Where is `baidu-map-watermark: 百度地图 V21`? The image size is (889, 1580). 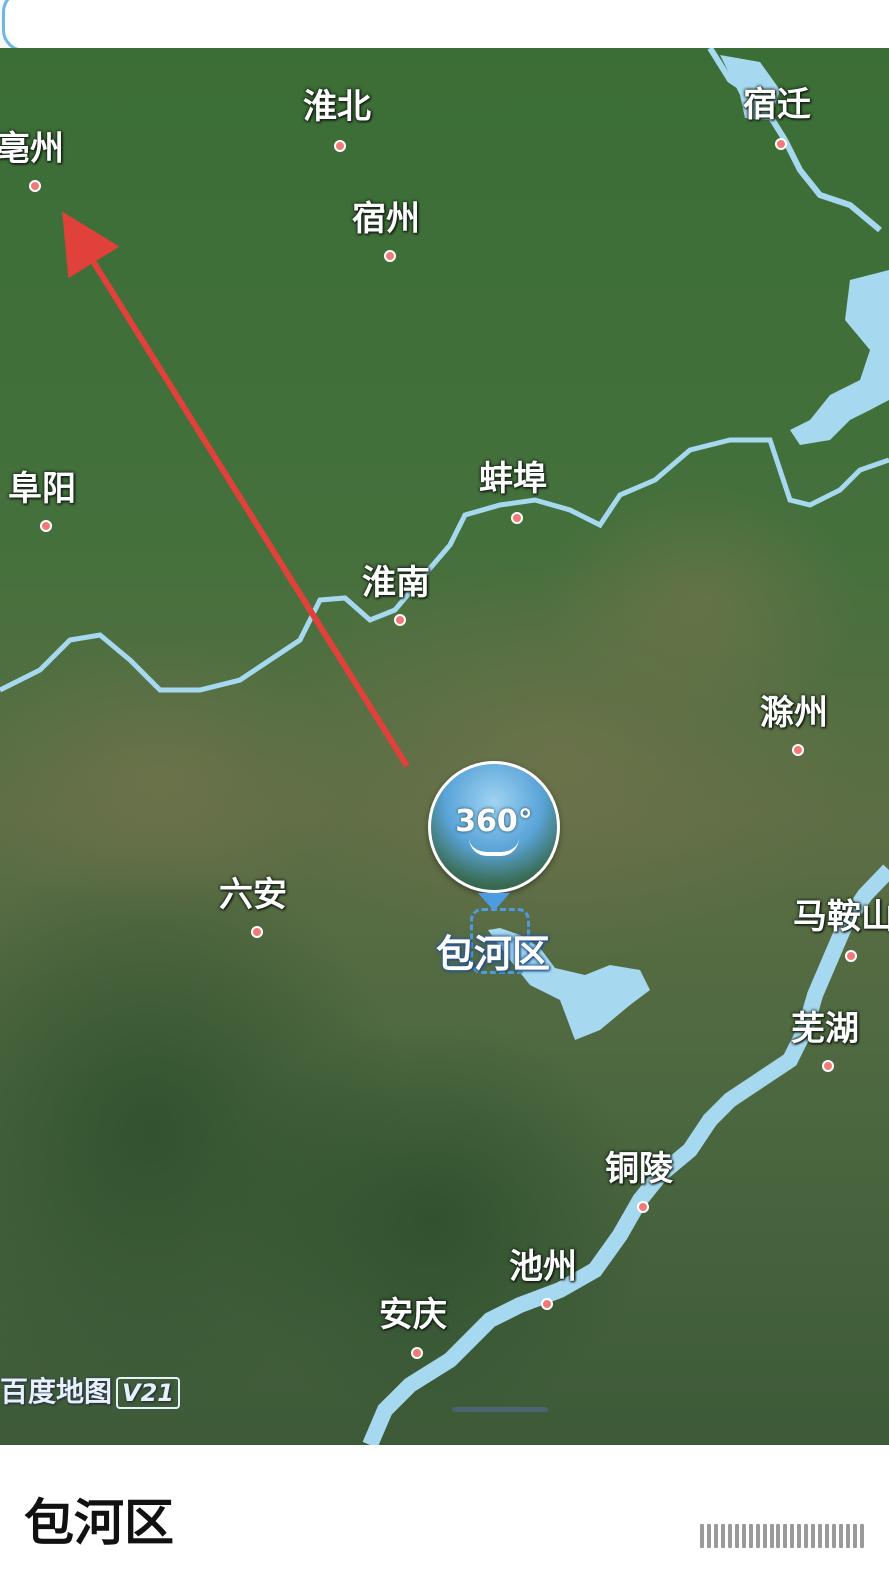 baidu-map-watermark: 百度地图 V21 is located at coordinates (90, 1390).